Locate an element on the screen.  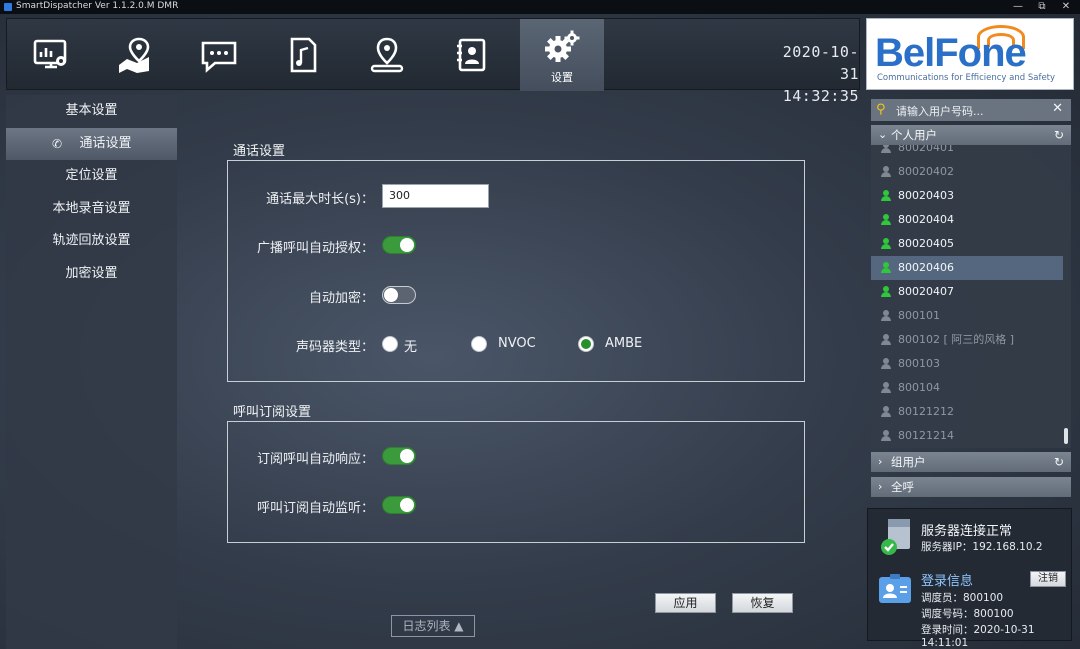
sidebar-item-local-recording: 本地录音设置 is located at coordinates (91, 209).